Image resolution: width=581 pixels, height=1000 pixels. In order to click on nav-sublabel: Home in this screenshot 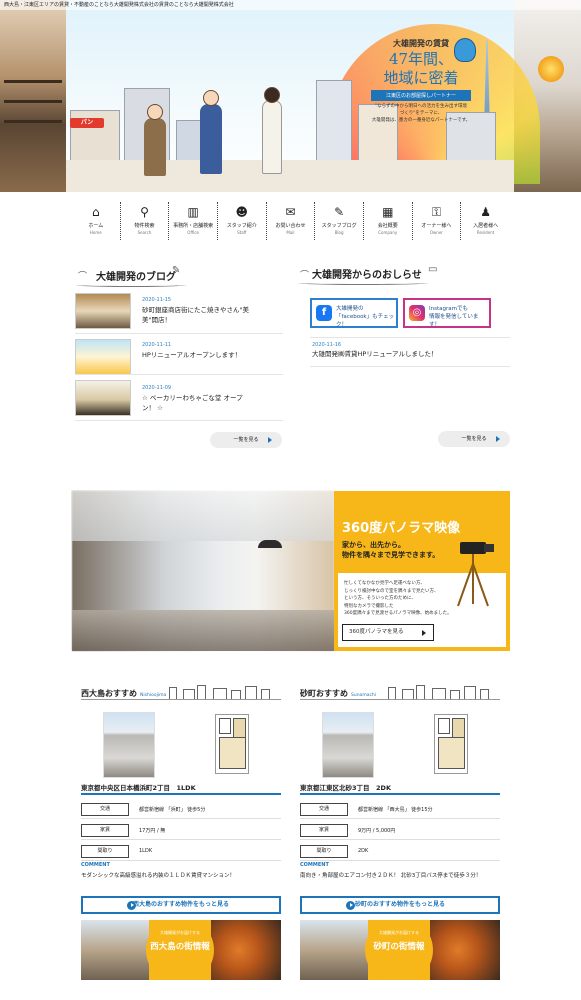, I will do `click(95, 232)`.